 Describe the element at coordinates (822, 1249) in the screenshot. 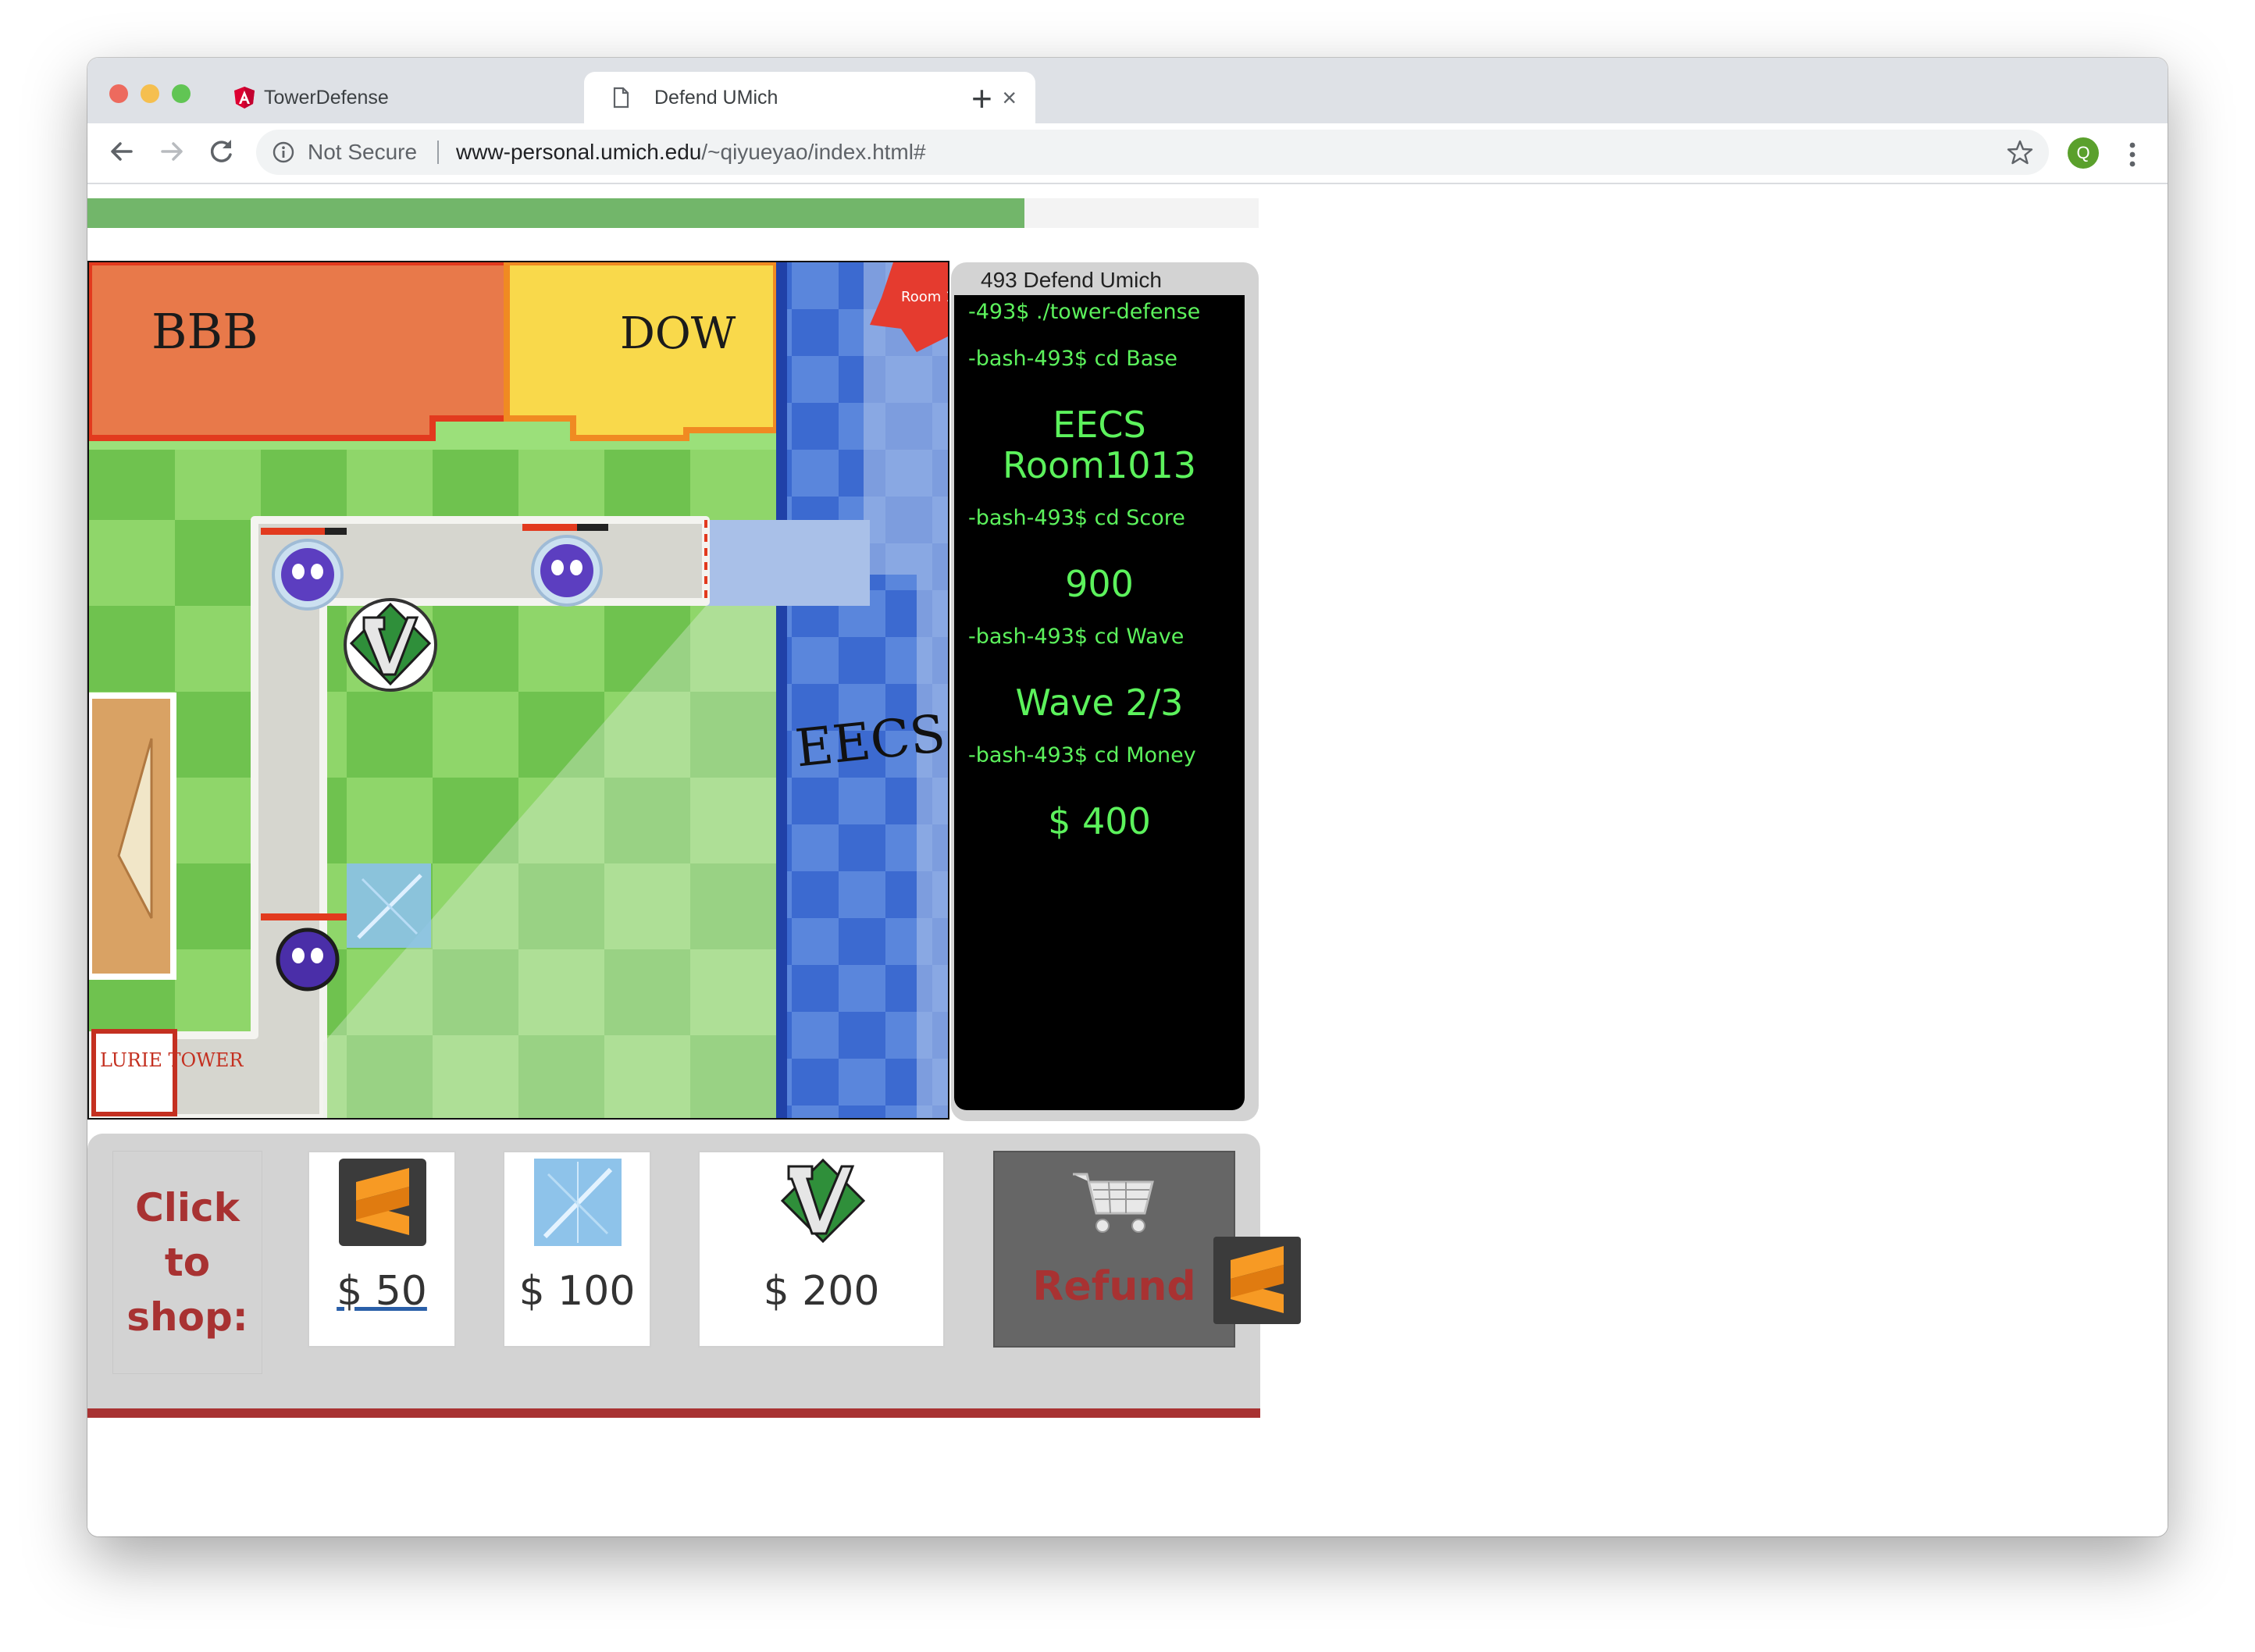

I see `shop-item-vim: $ 200` at that location.